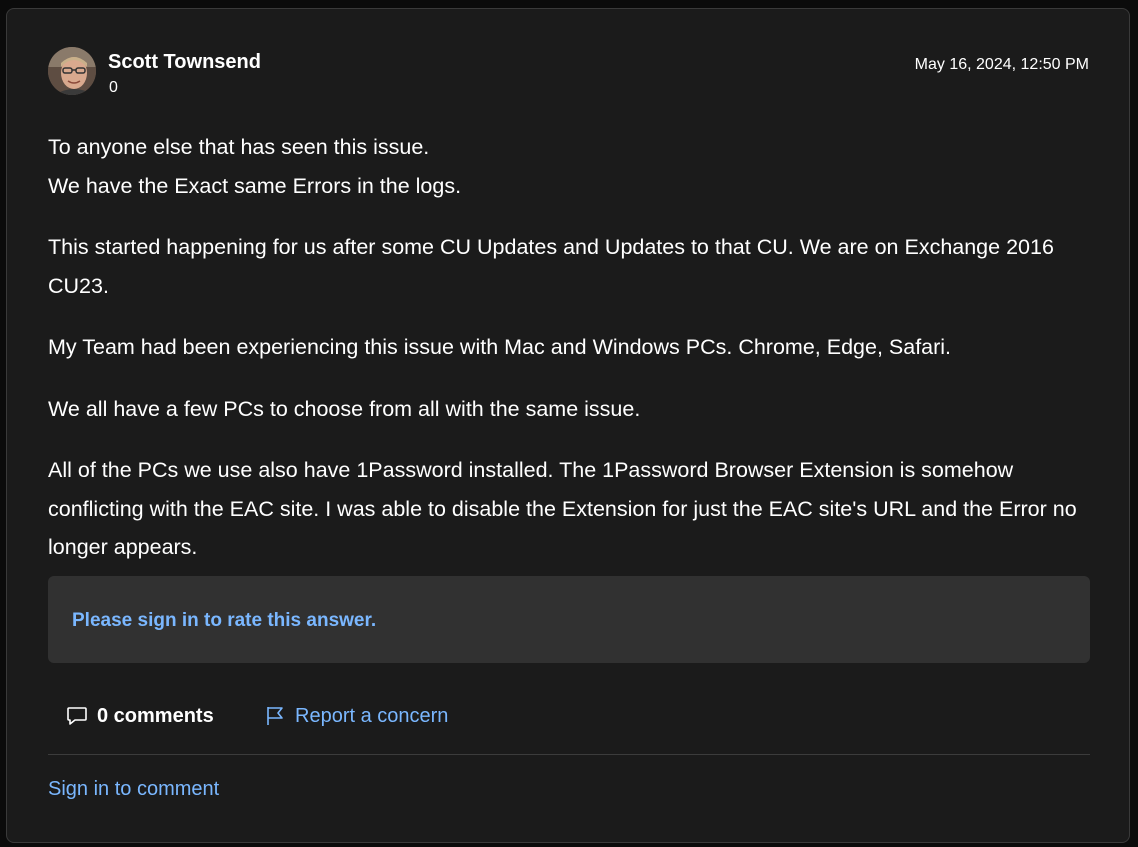 The image size is (1138, 847). What do you see at coordinates (372, 715) in the screenshot?
I see `report-label: Report a concern` at bounding box center [372, 715].